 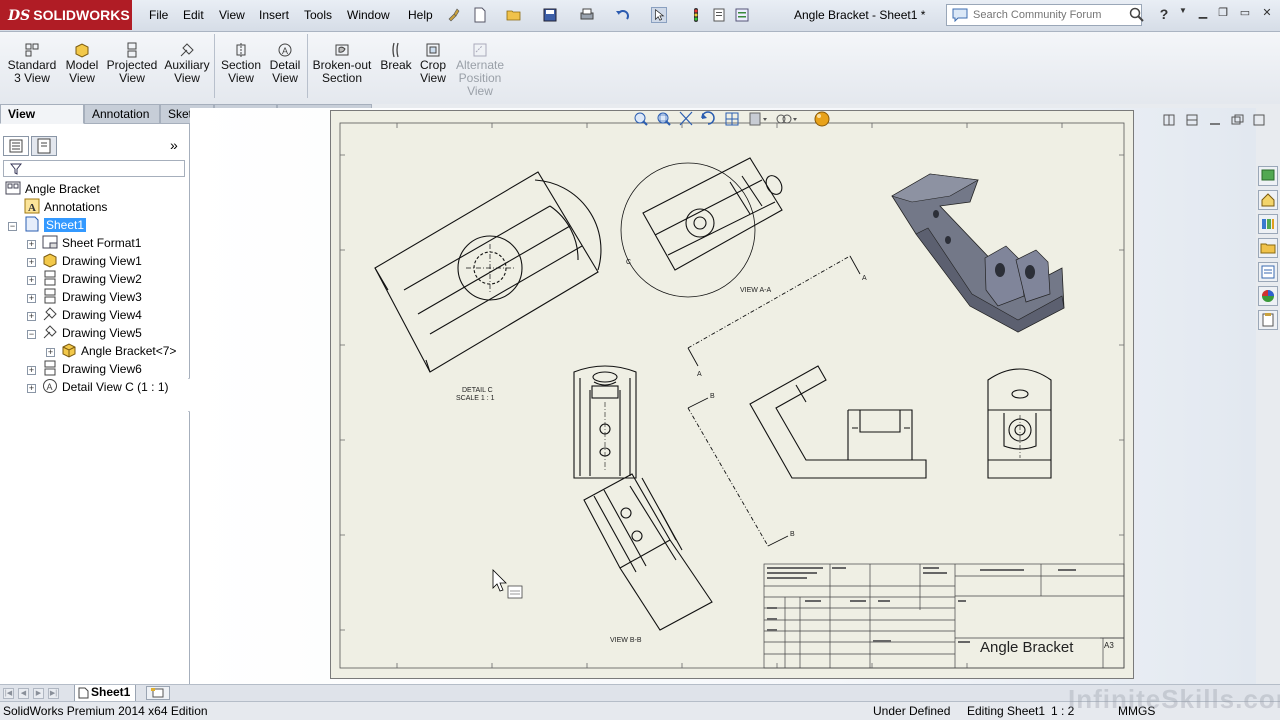 What do you see at coordinates (42, 122) in the screenshot?
I see `tab-view-layout: View Layout` at bounding box center [42, 122].